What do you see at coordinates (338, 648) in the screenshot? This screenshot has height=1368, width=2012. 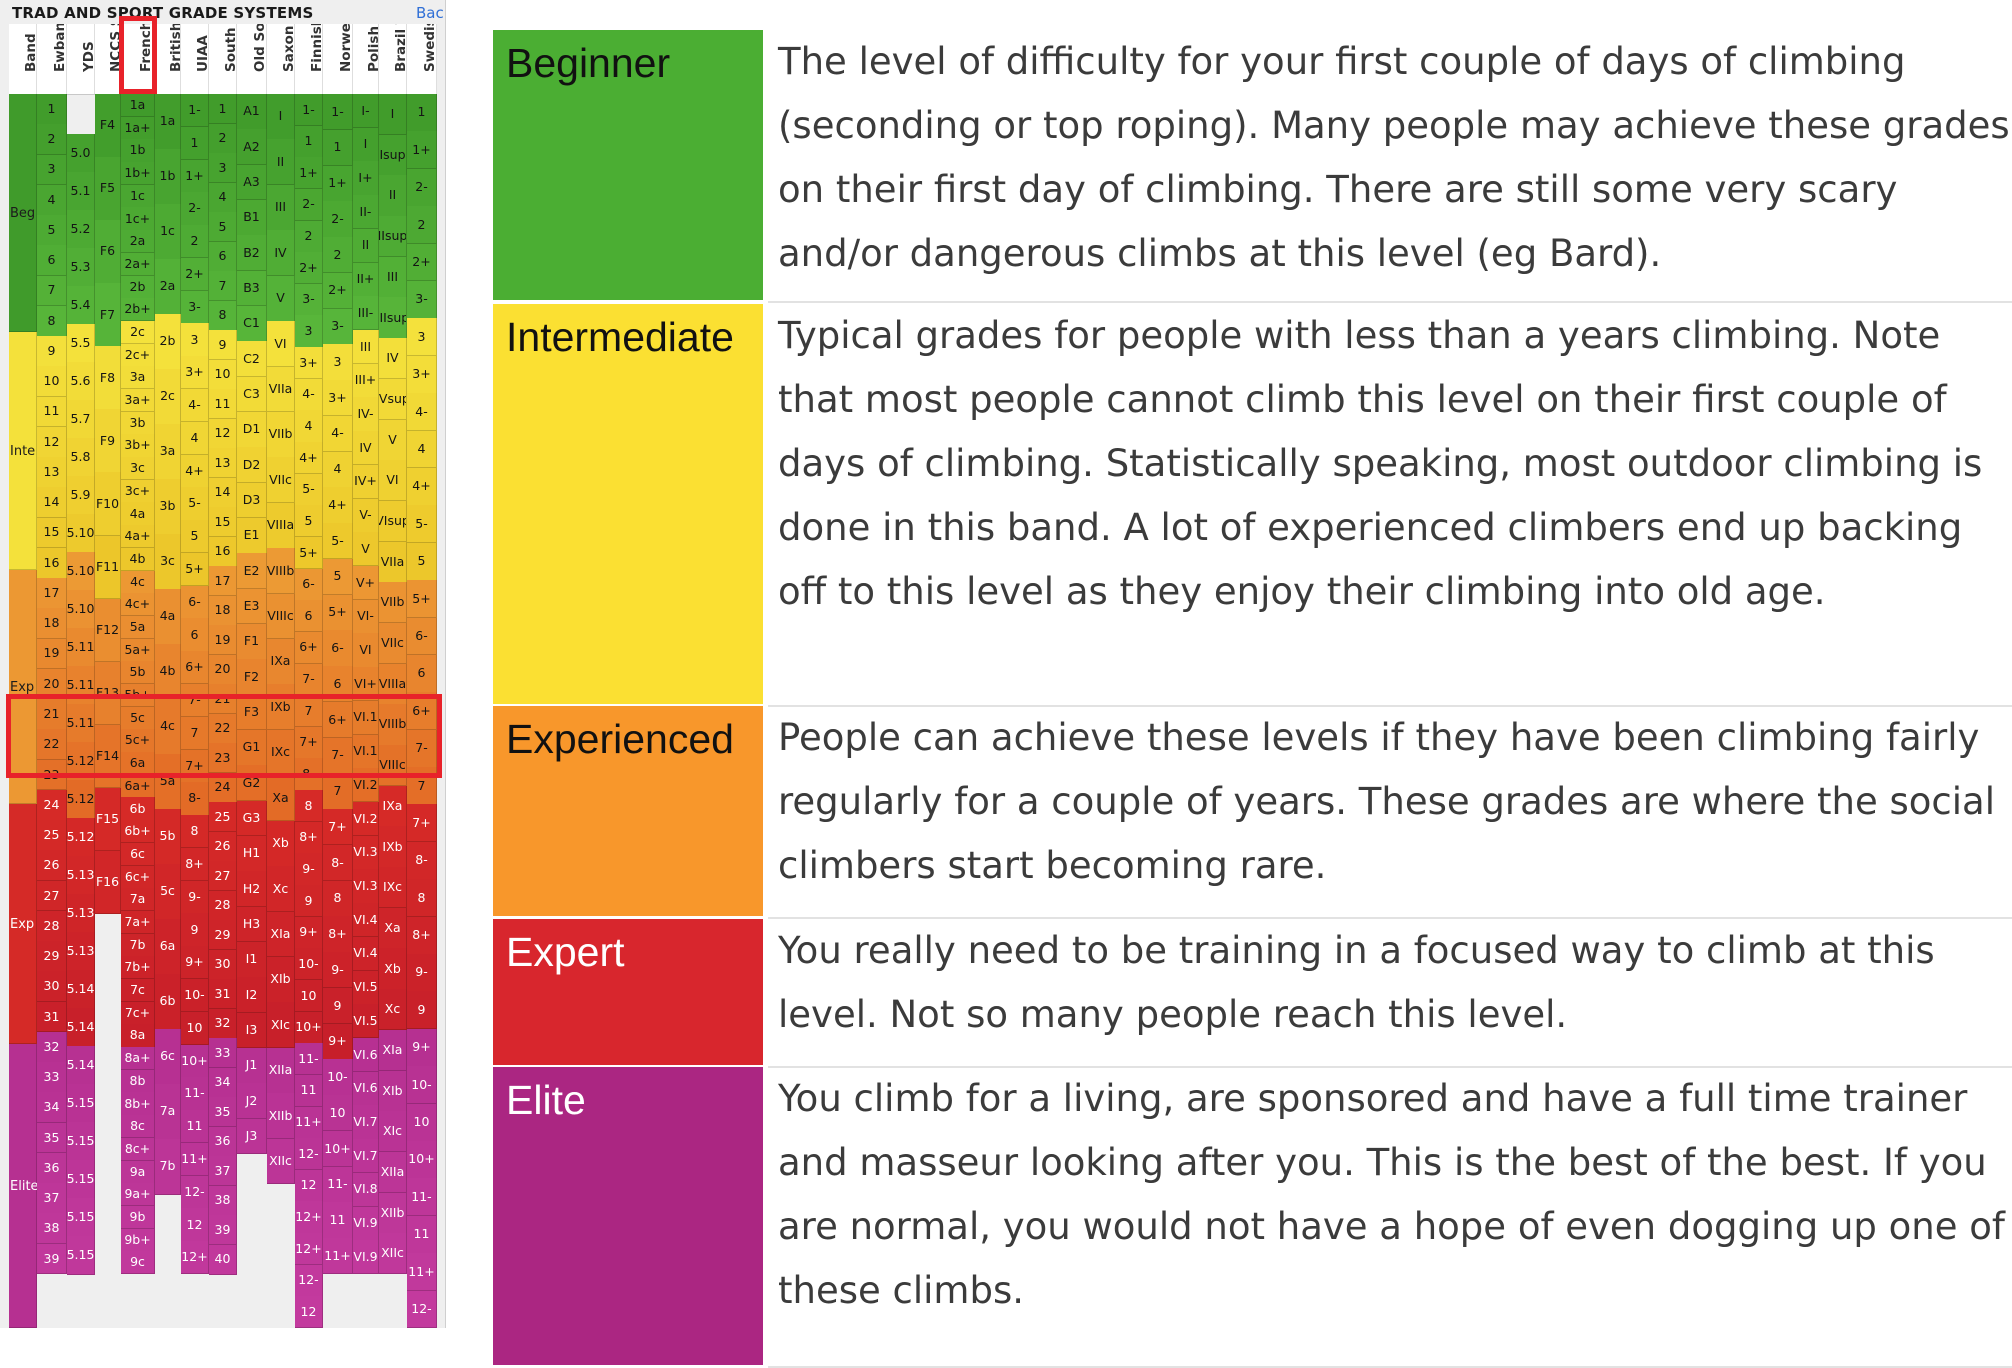 I see `grade-cell-norwegian: 6-` at bounding box center [338, 648].